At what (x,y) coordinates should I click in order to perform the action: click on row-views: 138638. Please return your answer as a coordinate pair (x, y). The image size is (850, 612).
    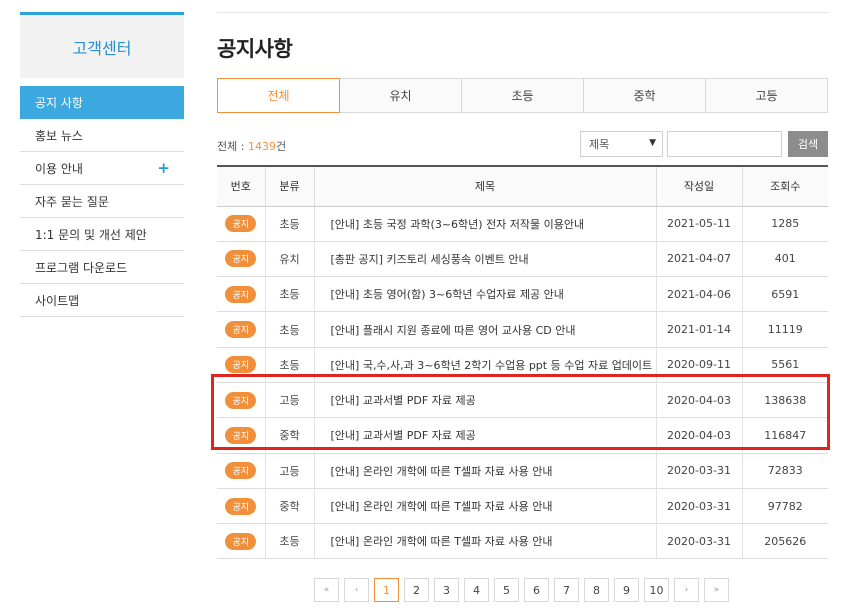
    Looking at the image, I should click on (784, 400).